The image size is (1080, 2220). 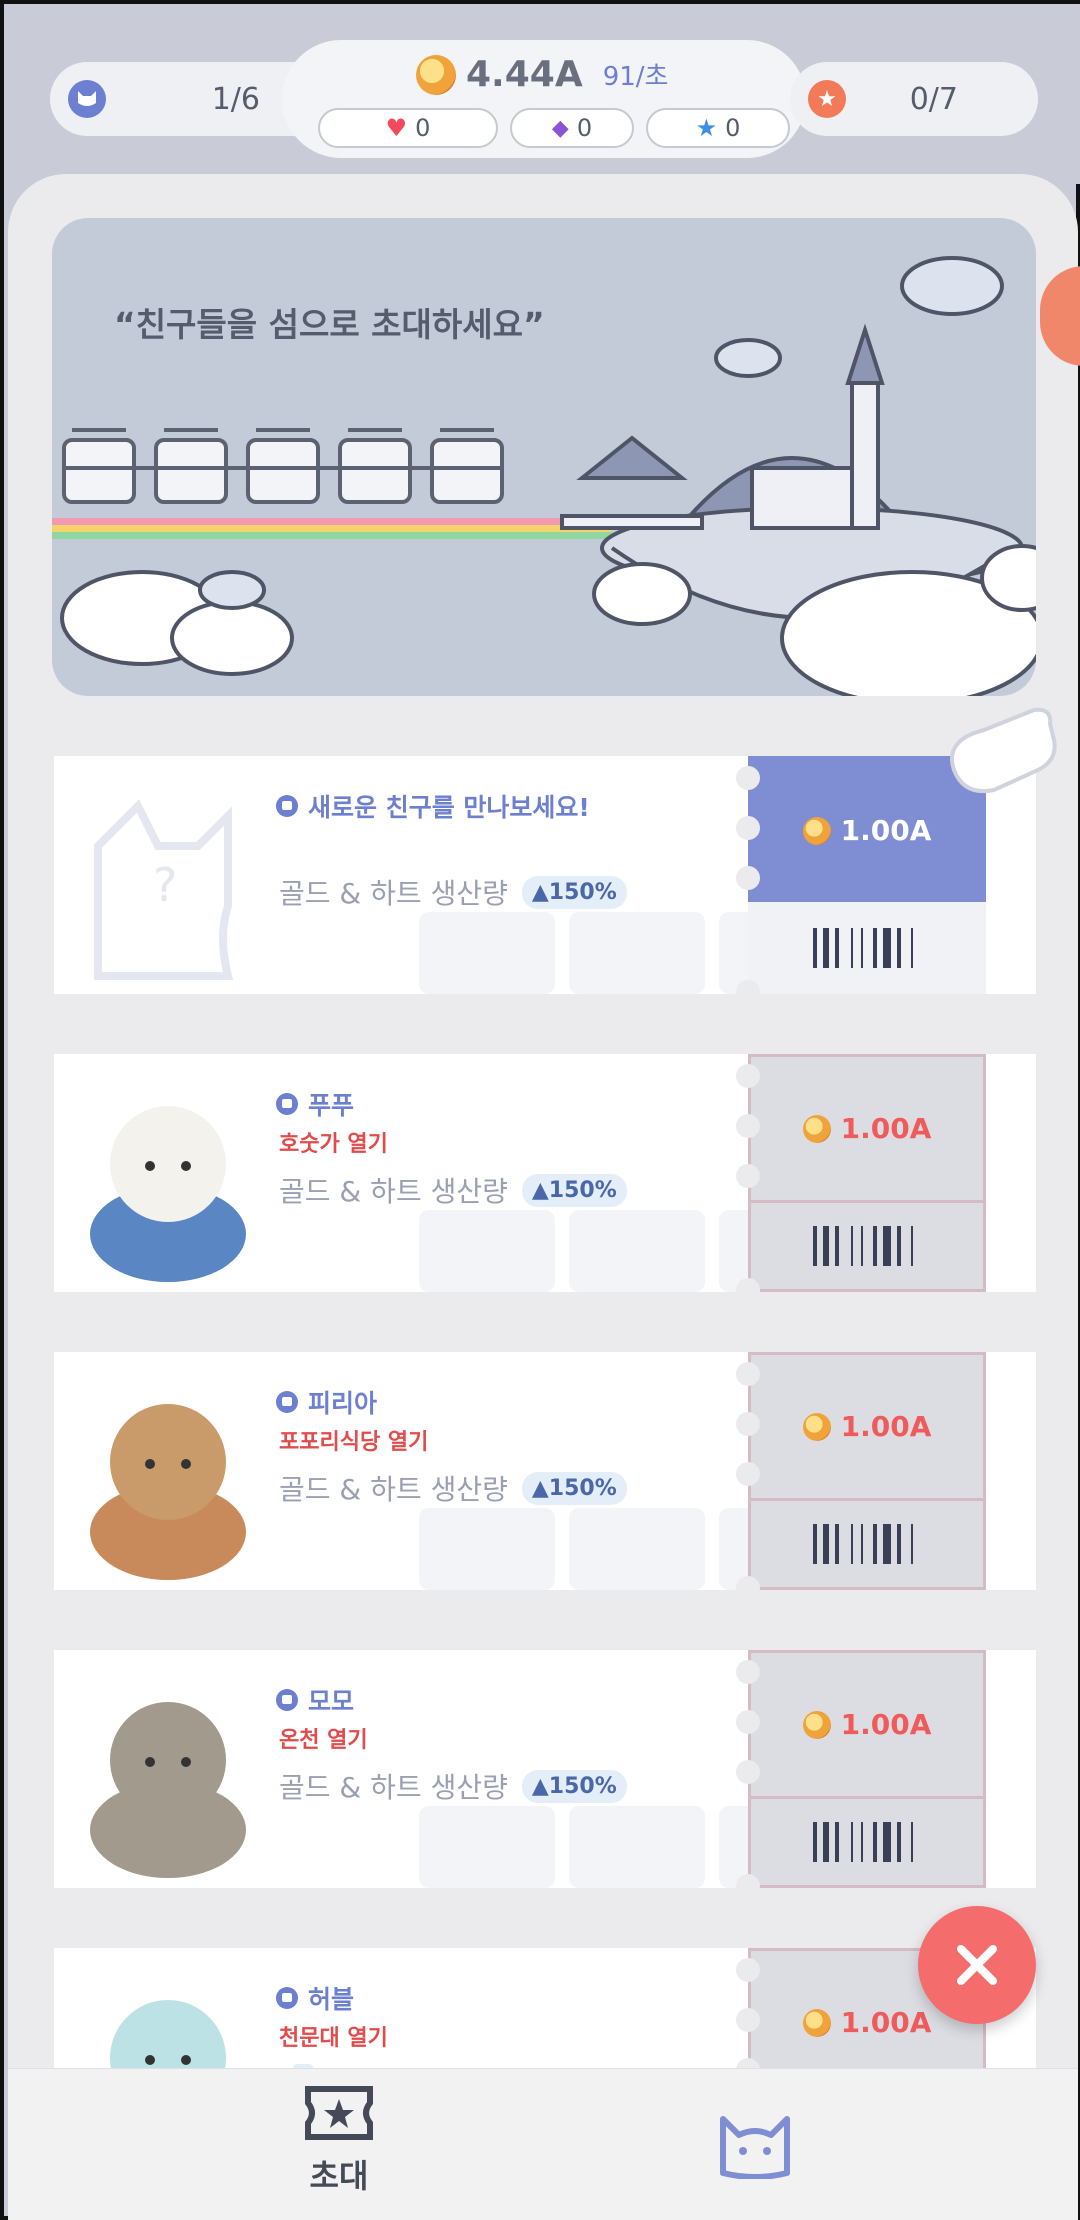 I want to click on tab-friends, so click(x=755, y=2144).